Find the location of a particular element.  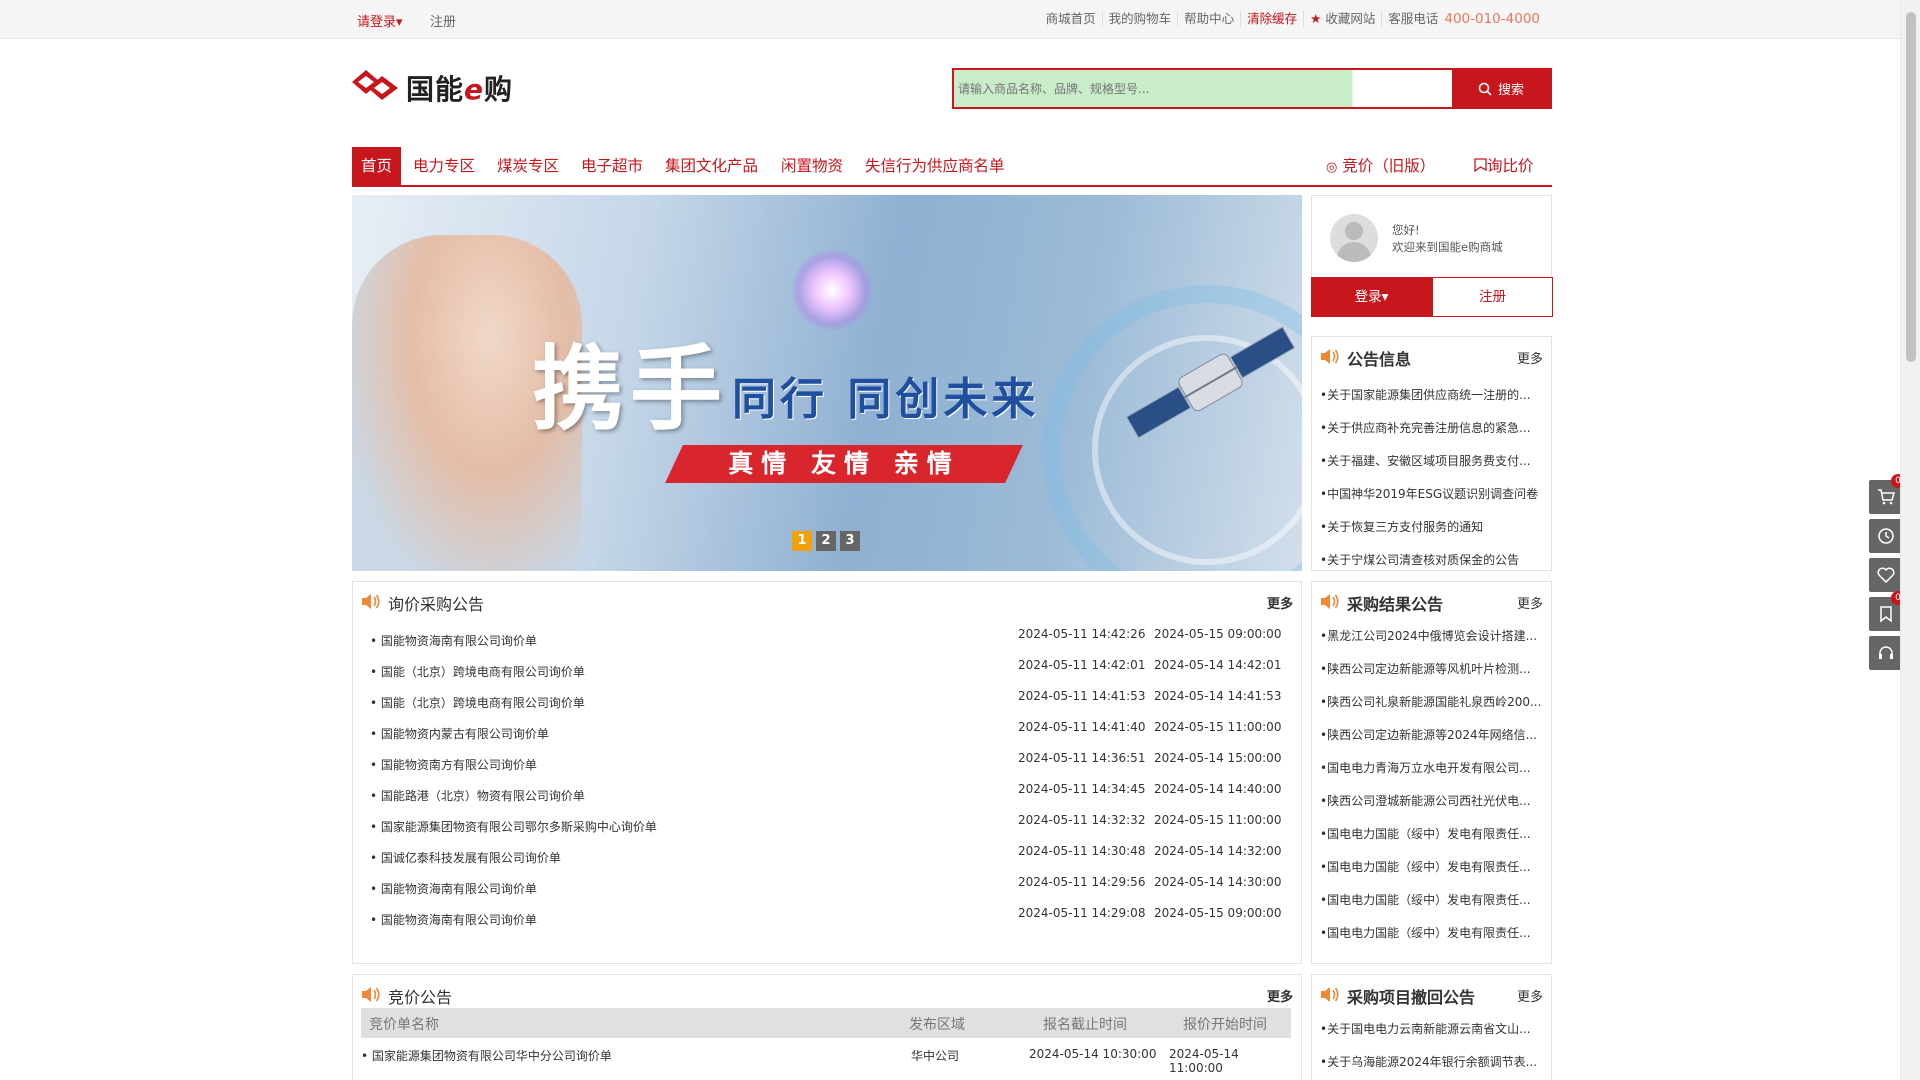

result-more-link: 更多 is located at coordinates (1530, 602).